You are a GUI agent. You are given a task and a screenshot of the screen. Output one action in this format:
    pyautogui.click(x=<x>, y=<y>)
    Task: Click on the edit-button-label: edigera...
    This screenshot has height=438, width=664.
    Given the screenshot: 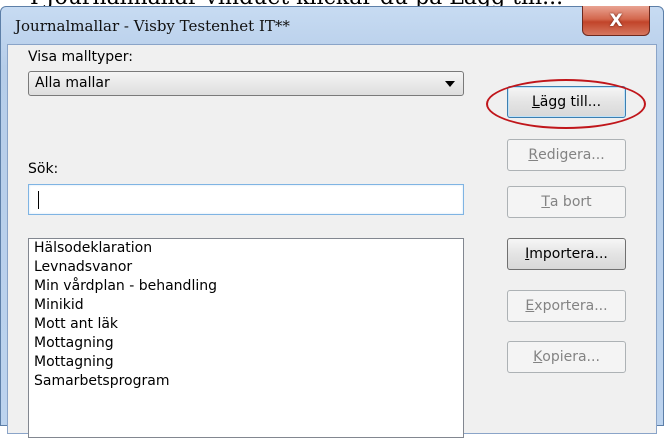 What is the action you would take?
    pyautogui.click(x=571, y=155)
    